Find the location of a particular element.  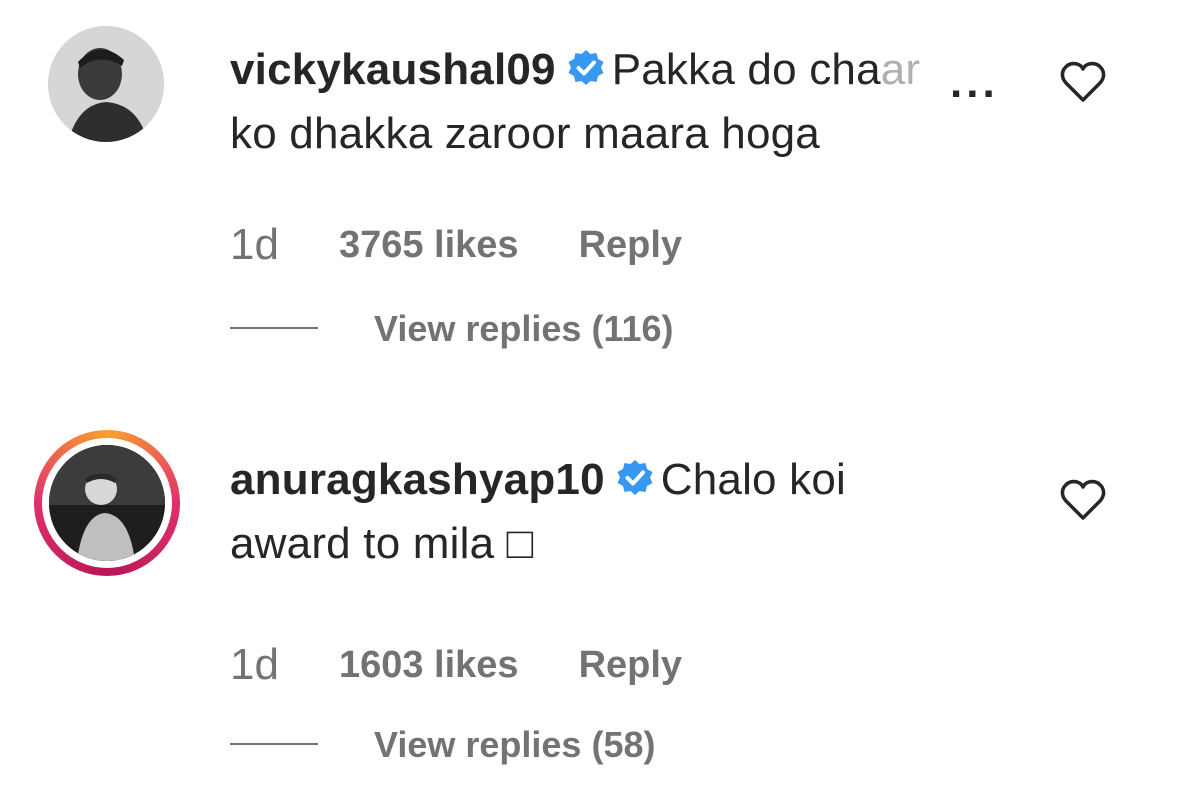

comment-body-line2: award to mila □ is located at coordinates (382, 543).